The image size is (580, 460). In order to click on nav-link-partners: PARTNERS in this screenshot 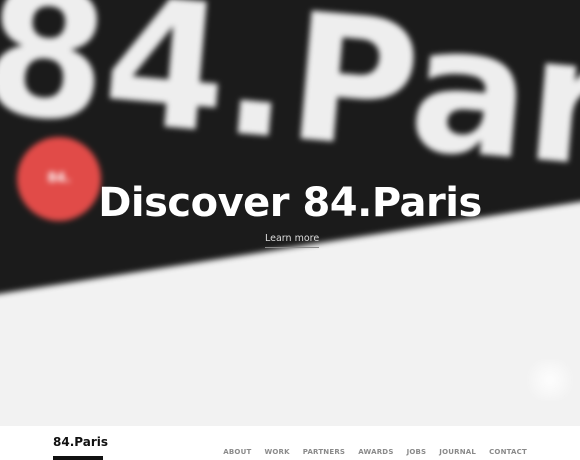, I will do `click(324, 452)`.